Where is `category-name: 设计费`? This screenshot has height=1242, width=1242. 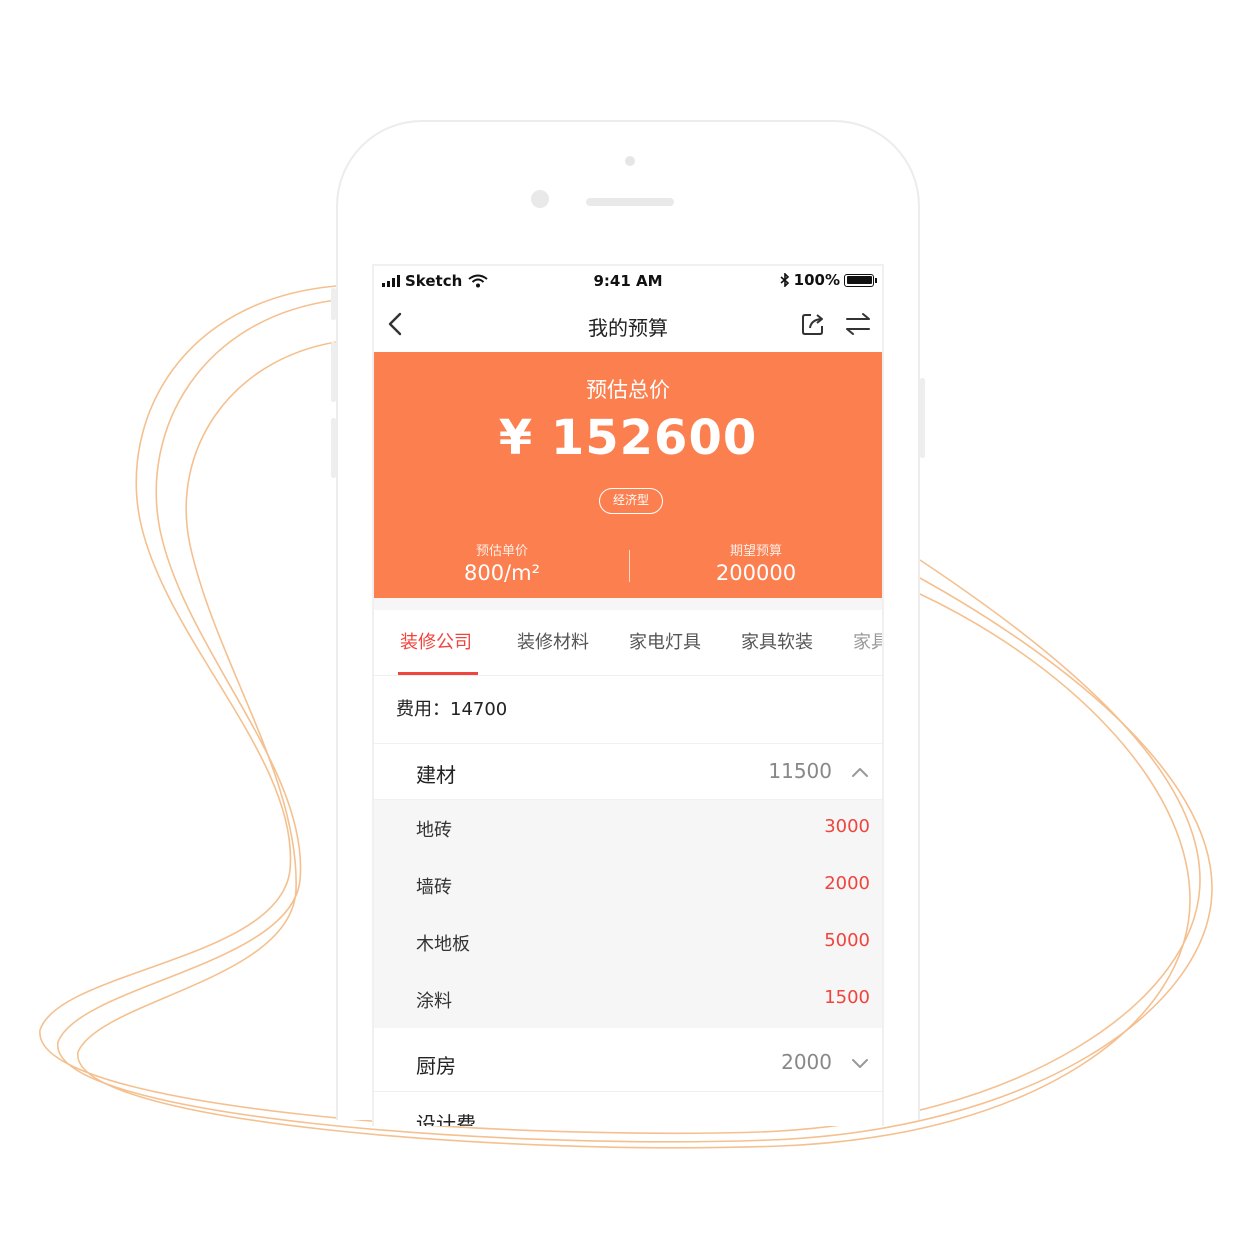
category-name: 设计费 is located at coordinates (446, 1119).